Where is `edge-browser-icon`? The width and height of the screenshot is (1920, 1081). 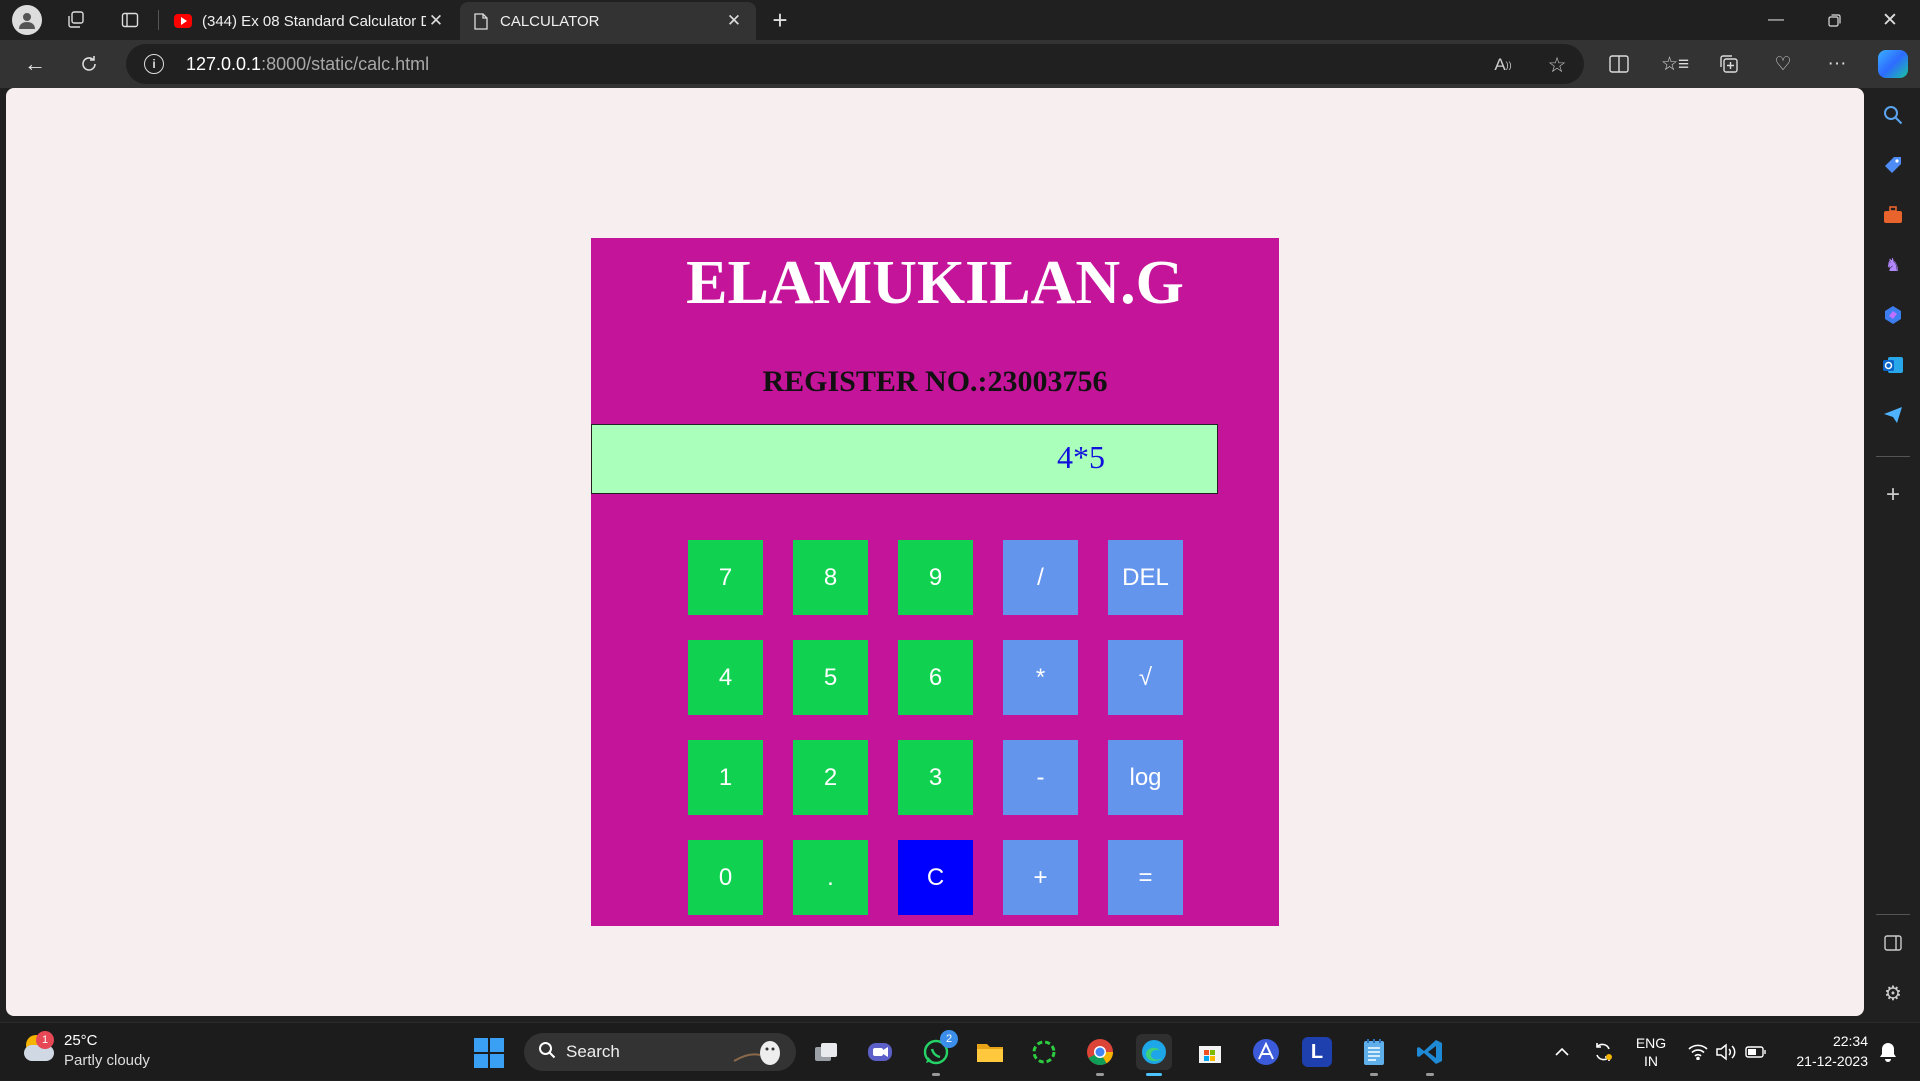
edge-browser-icon is located at coordinates (1154, 1052).